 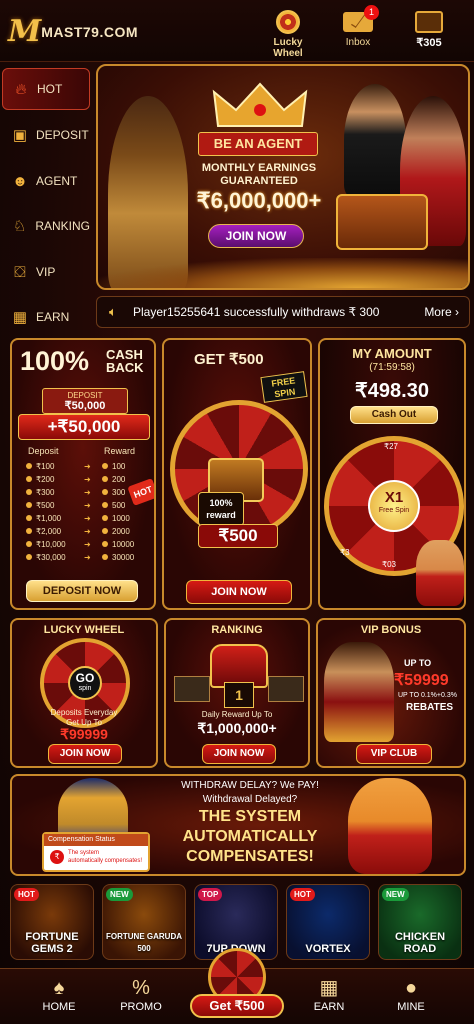 What do you see at coordinates (123, 544) in the screenshot?
I see `row-reward: 10000` at bounding box center [123, 544].